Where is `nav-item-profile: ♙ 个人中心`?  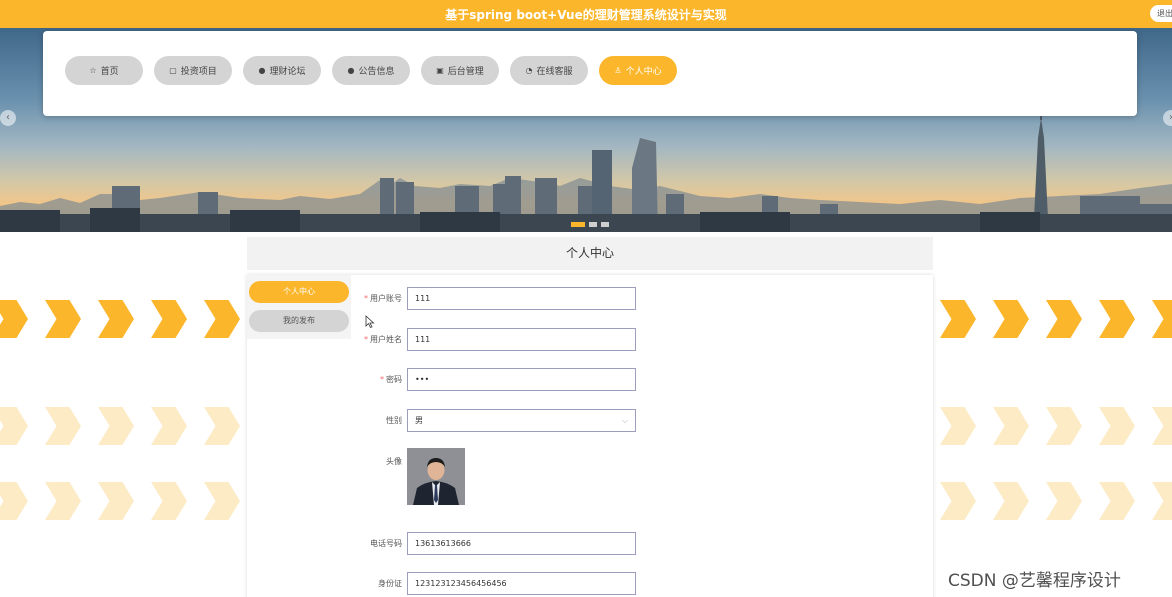 nav-item-profile: ♙ 个人中心 is located at coordinates (638, 70).